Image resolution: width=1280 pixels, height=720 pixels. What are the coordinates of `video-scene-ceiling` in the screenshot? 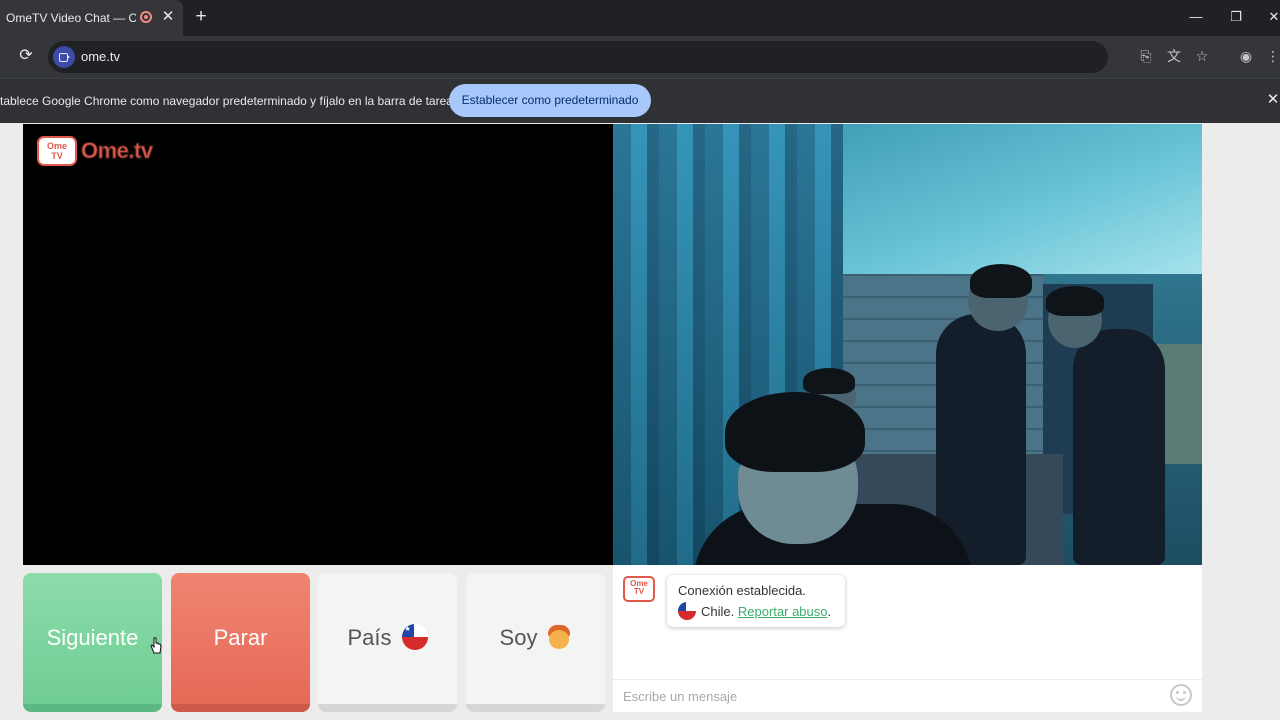 It's located at (992, 199).